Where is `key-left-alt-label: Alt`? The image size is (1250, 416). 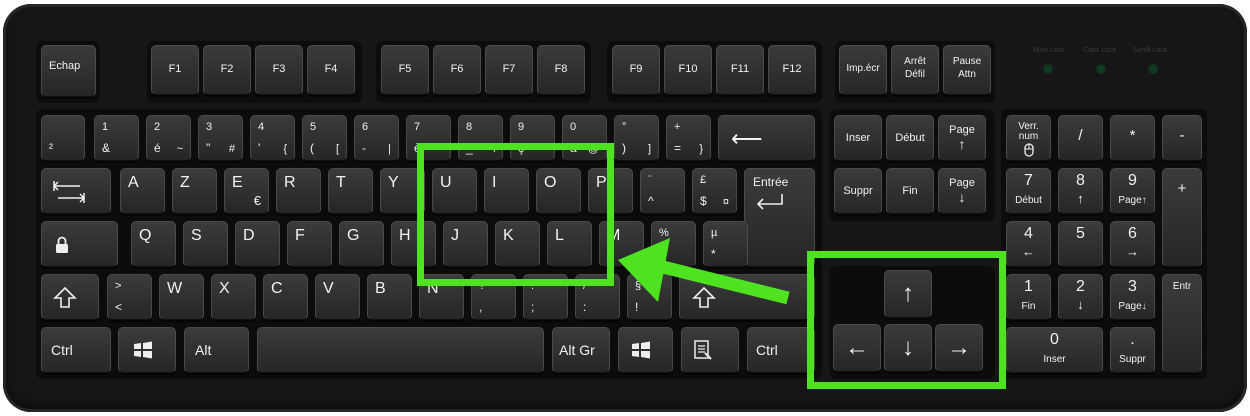 key-left-alt-label: Alt is located at coordinates (203, 350).